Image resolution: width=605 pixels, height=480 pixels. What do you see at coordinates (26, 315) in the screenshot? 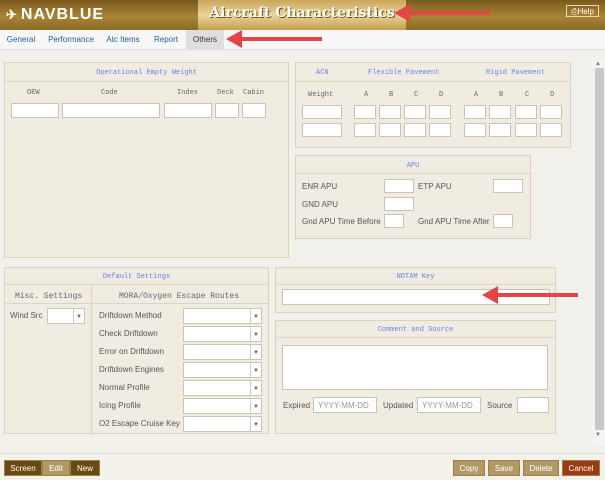
I see `wind-src-label: Wind Src` at bounding box center [26, 315].